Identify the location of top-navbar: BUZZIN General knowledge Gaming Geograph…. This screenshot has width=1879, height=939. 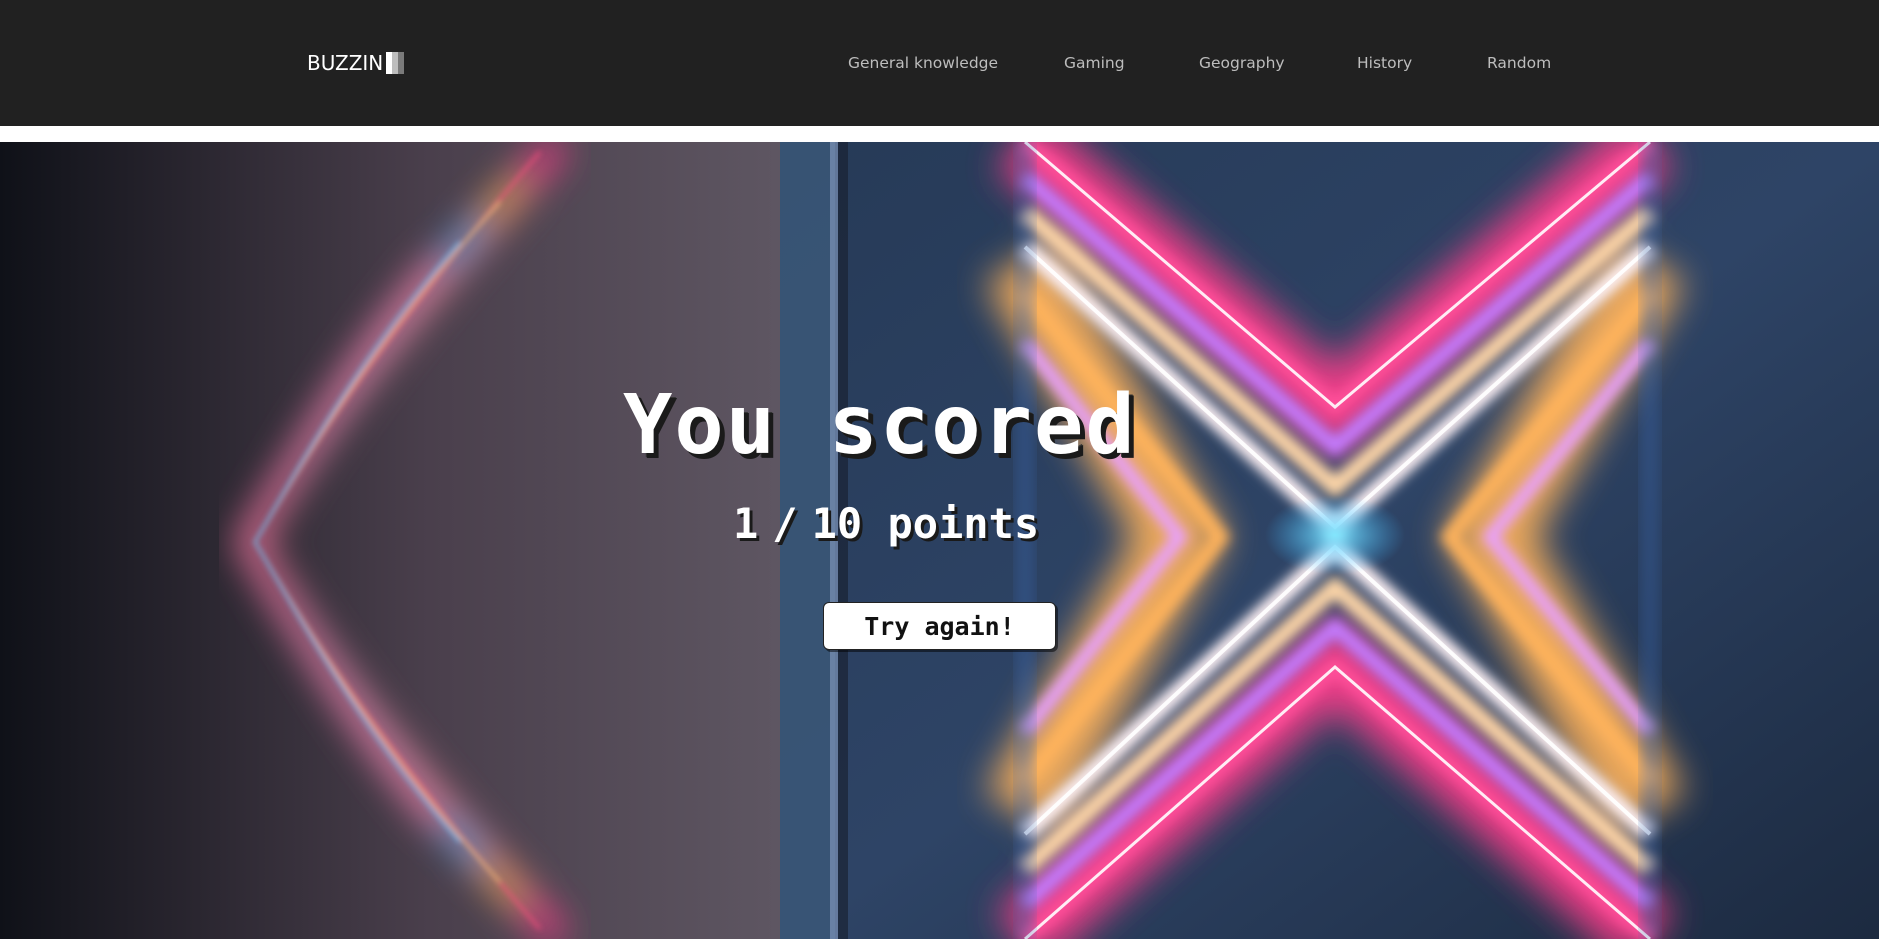
(939, 63).